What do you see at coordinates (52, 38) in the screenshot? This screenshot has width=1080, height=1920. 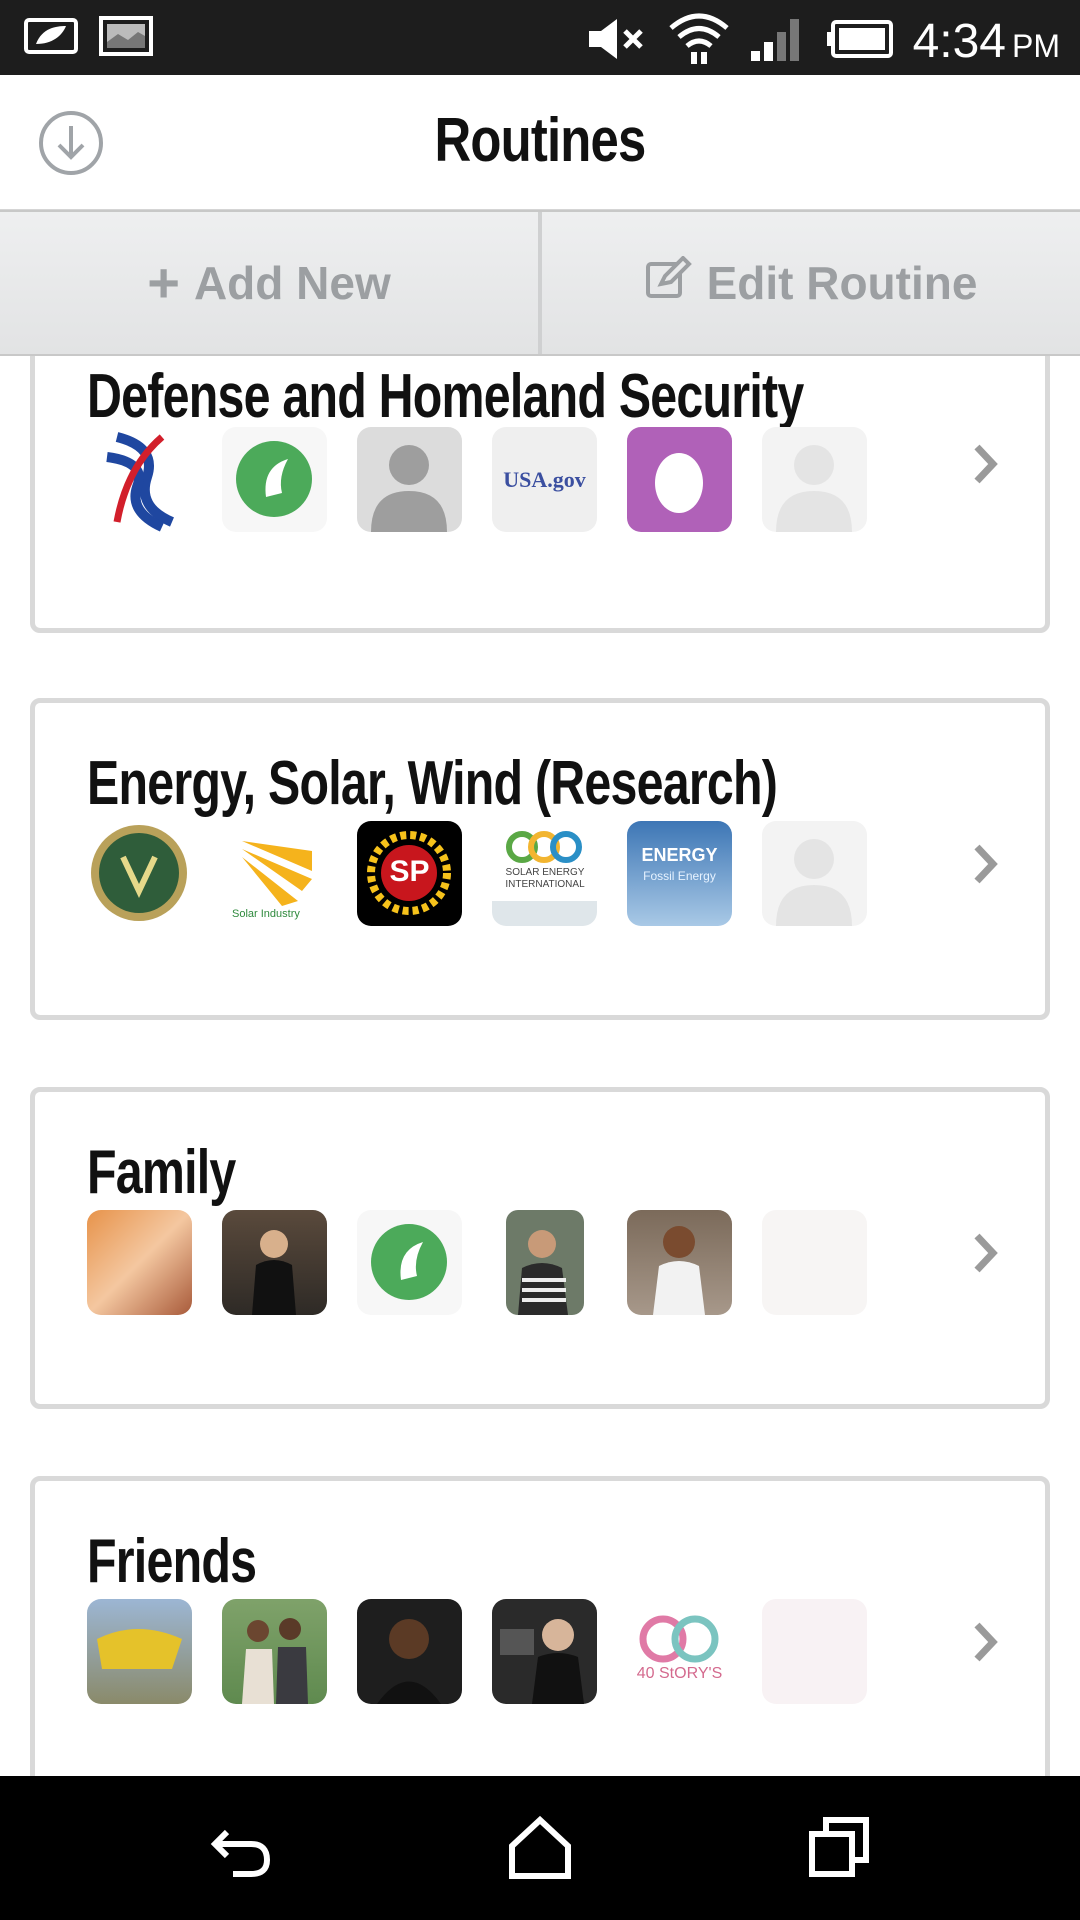 I see `battery-saver-icon` at bounding box center [52, 38].